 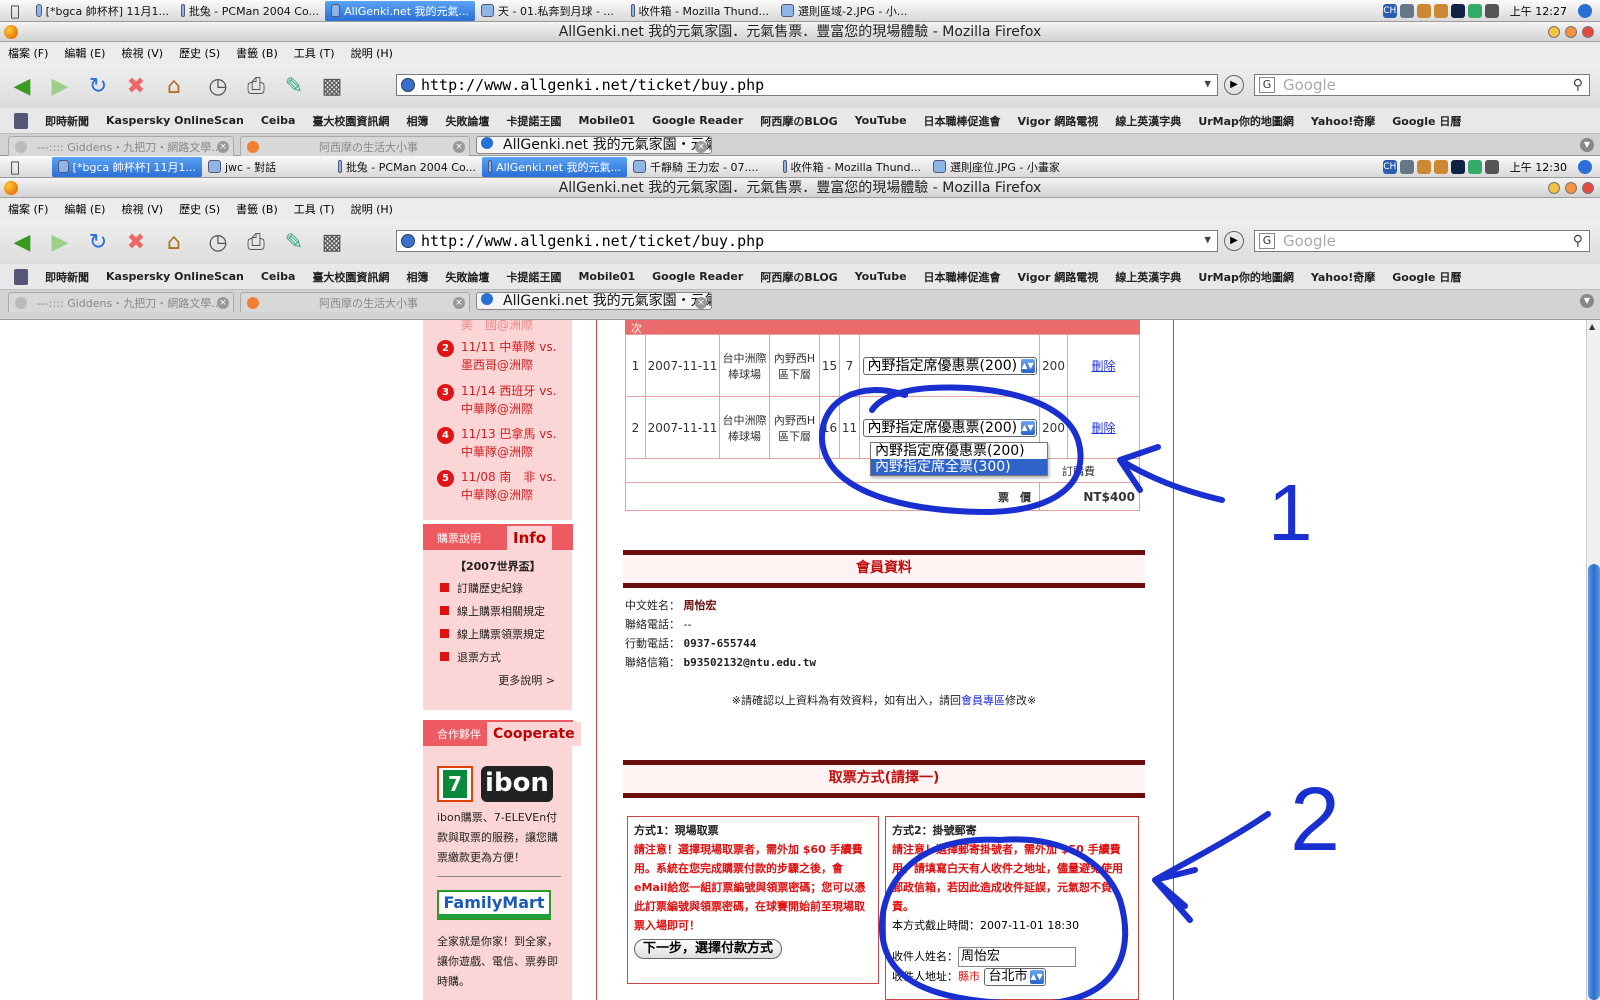 I want to click on ticket-type-dropdown: 內野指定席優惠票(200) 內野指定席全票(300), so click(x=959, y=459).